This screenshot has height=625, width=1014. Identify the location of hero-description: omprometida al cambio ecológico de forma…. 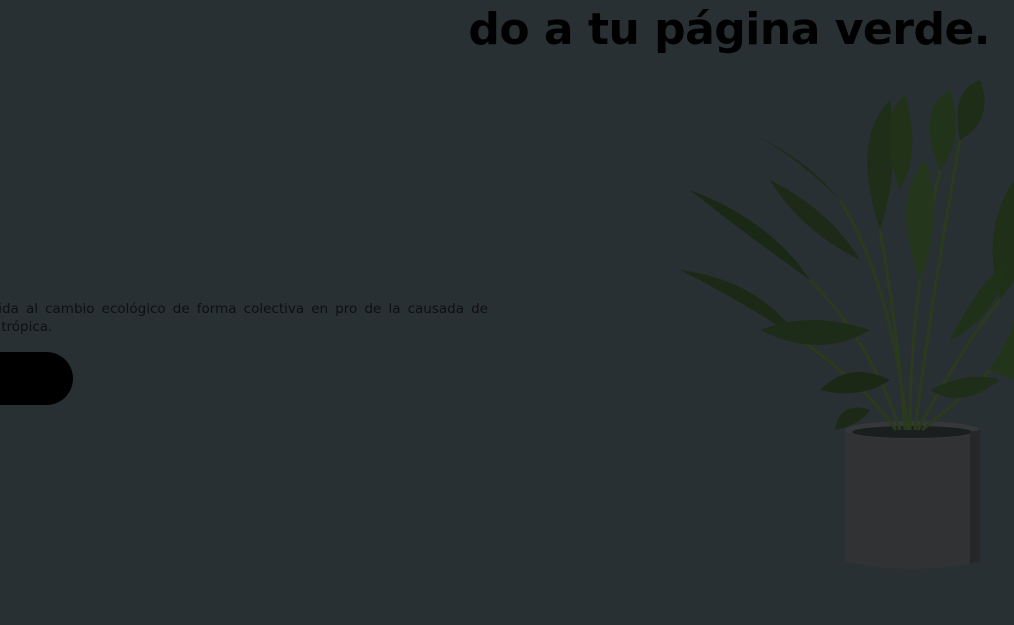
(244, 318).